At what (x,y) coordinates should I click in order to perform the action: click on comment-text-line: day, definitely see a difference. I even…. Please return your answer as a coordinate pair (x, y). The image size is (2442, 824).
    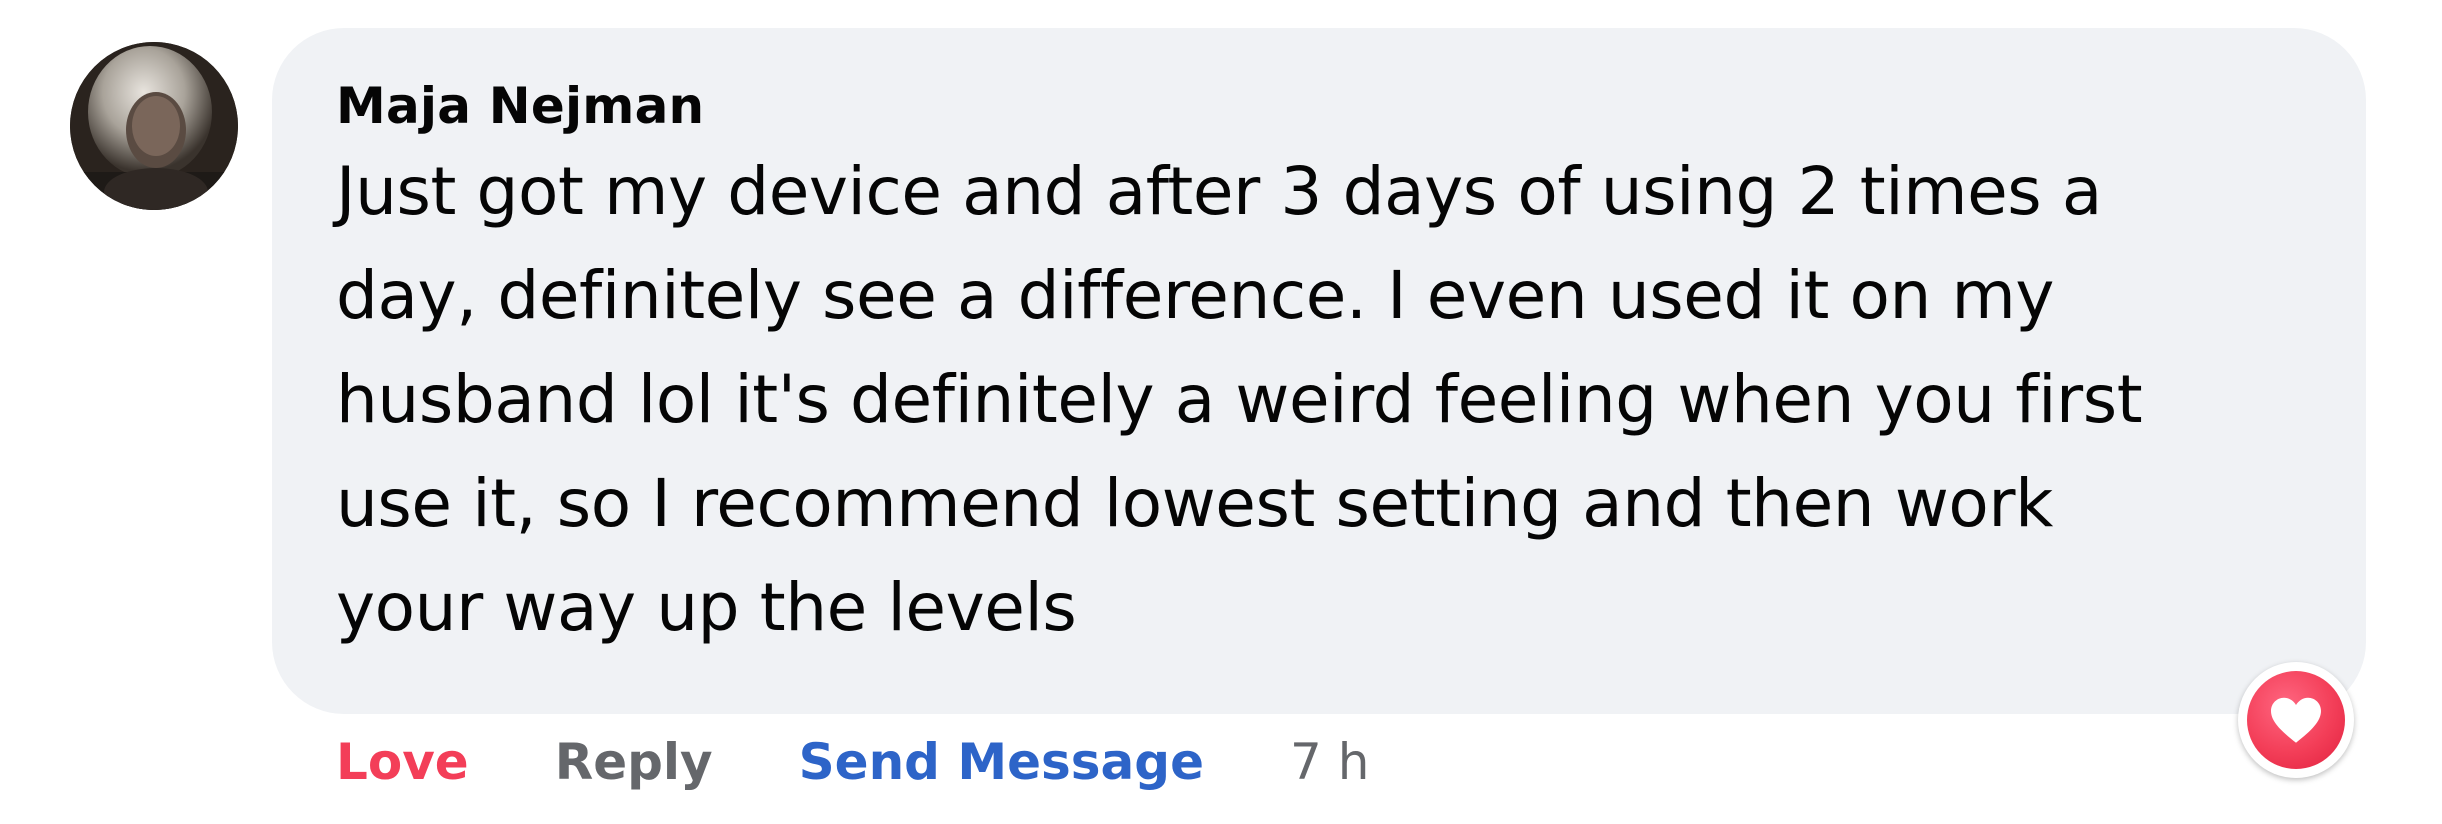
    Looking at the image, I should click on (1195, 295).